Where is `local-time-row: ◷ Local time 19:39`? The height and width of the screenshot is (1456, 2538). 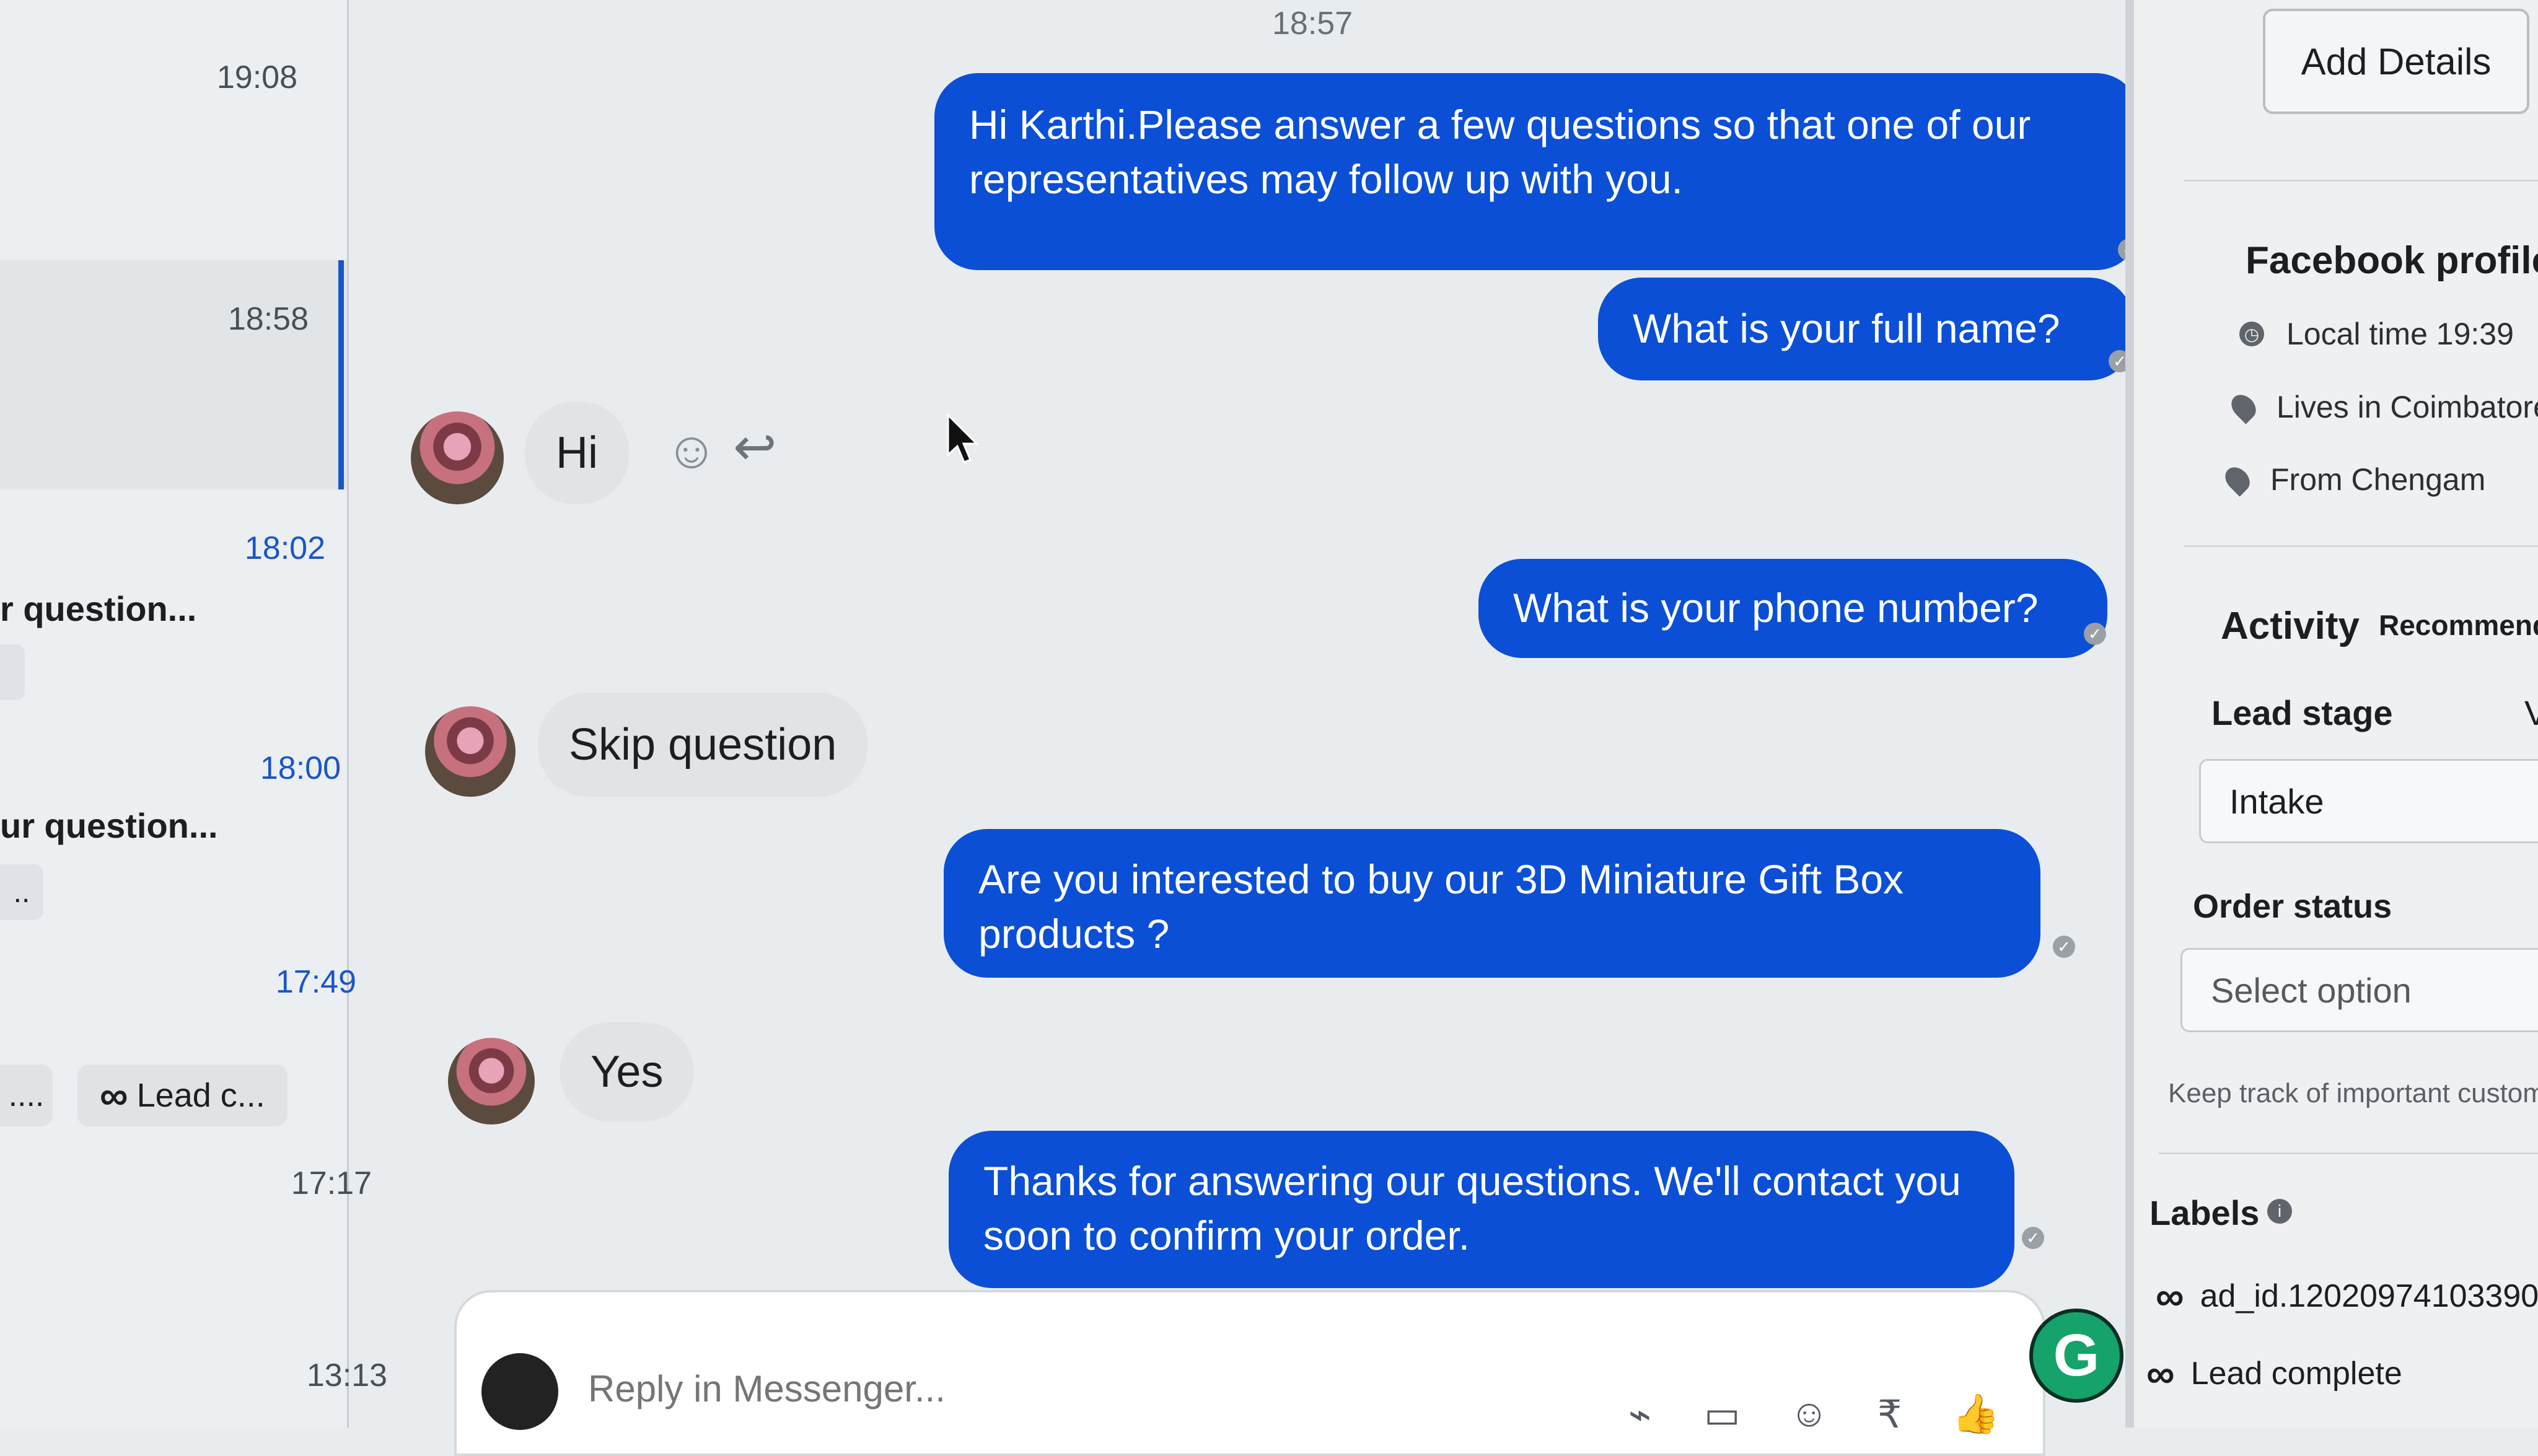
local-time-row: ◷ Local time 19:39 is located at coordinates (2377, 334).